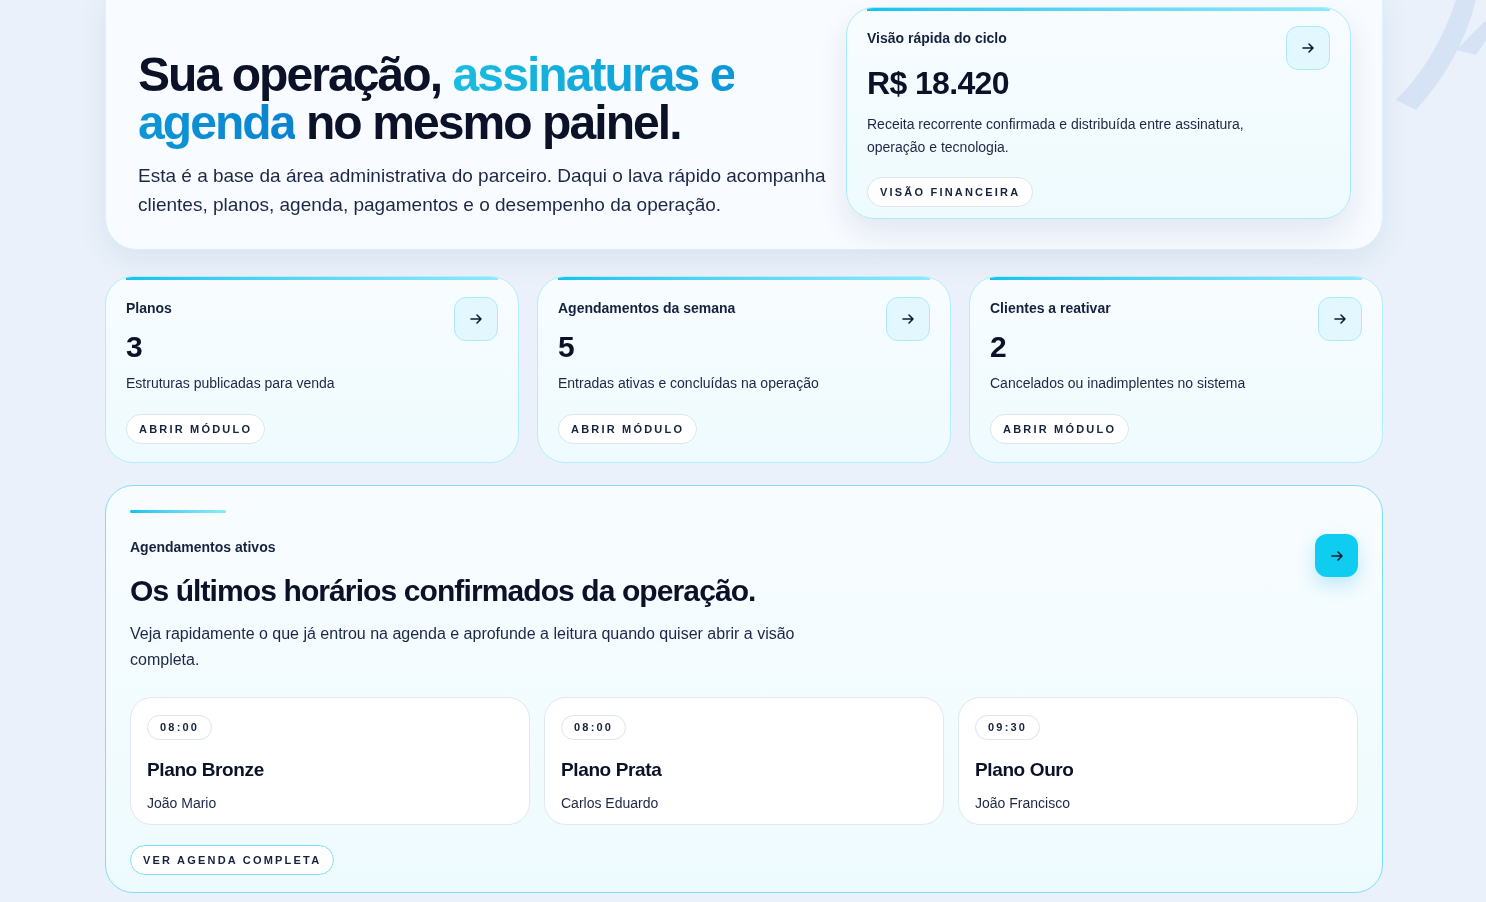  Describe the element at coordinates (232, 860) in the screenshot. I see `pill-button: VER AGENDA COMPLETA` at that location.